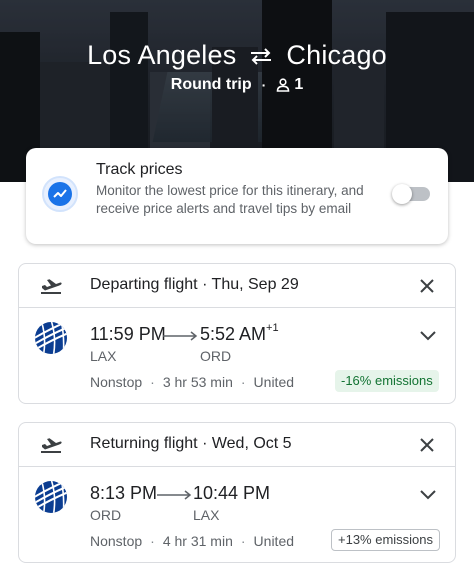  I want to click on flight-card-header: Returning flight · Wed, Oct 5, so click(237, 445).